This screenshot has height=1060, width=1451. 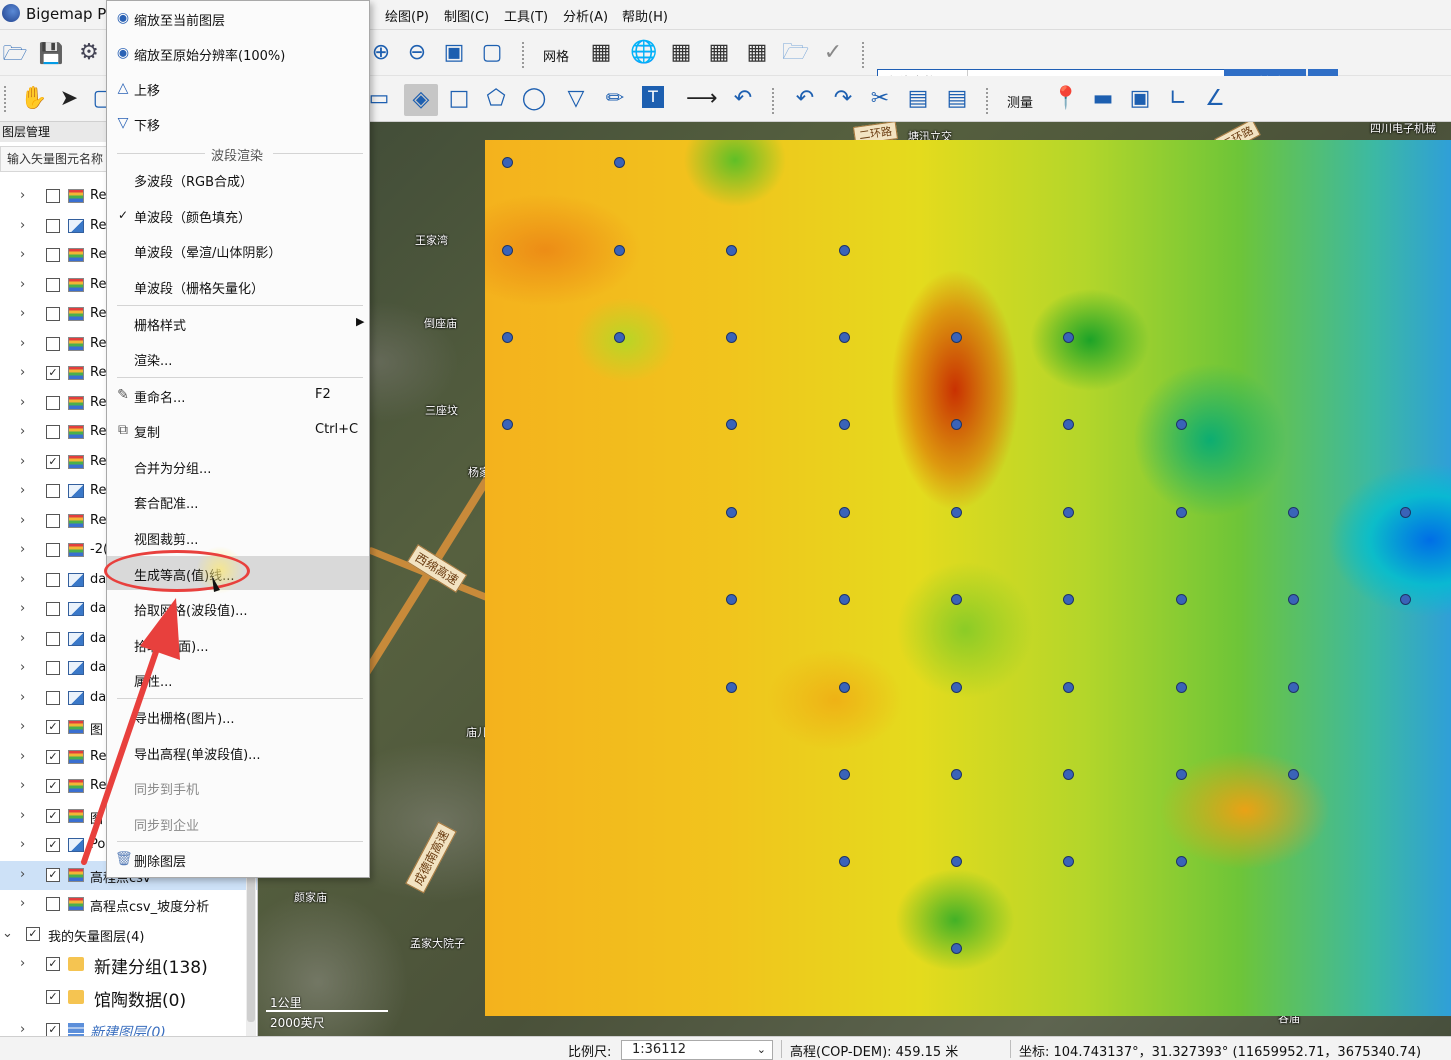 I want to click on group-visibility-checkbox: ✓, so click(x=33, y=934).